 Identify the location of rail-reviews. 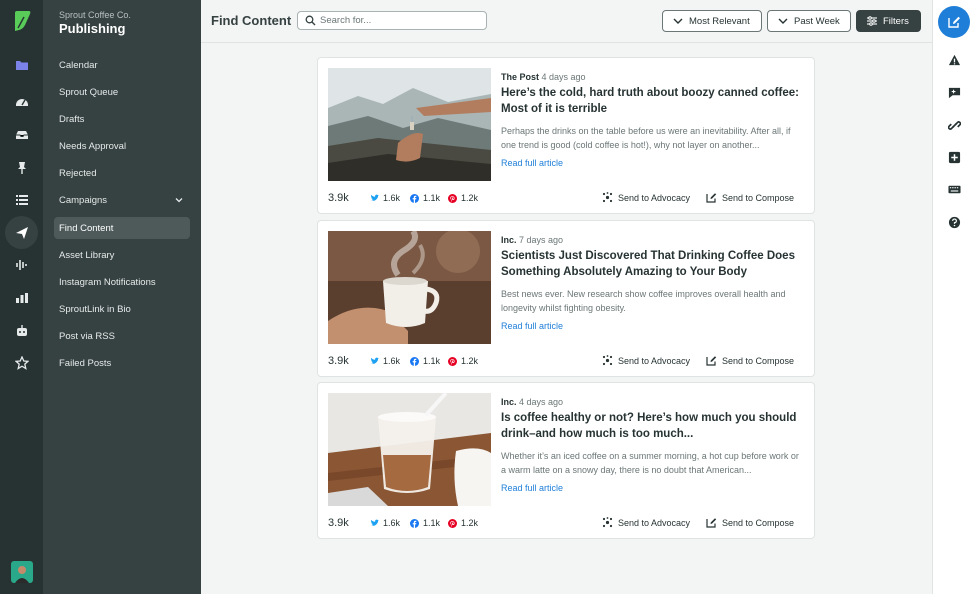
(21, 363).